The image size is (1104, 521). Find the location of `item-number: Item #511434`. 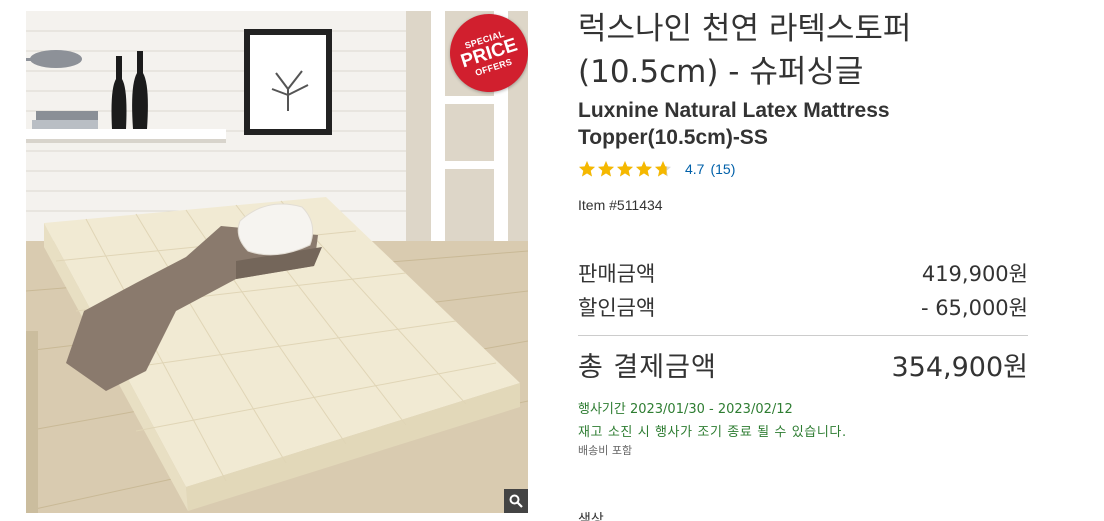

item-number: Item #511434 is located at coordinates (620, 205).